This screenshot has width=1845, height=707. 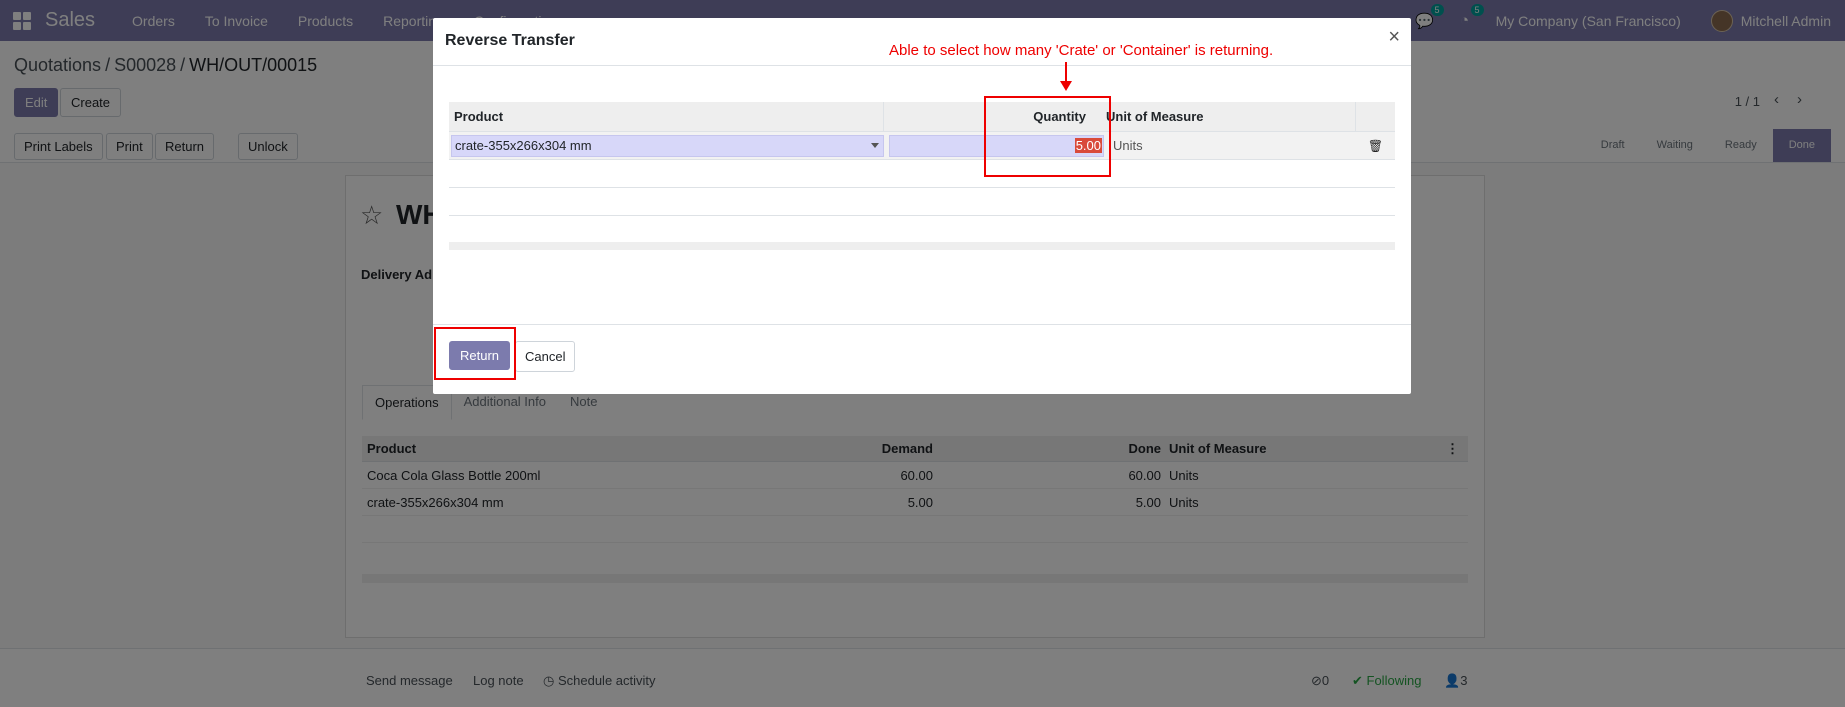 What do you see at coordinates (1047, 136) in the screenshot?
I see `highlight-quantity-box` at bounding box center [1047, 136].